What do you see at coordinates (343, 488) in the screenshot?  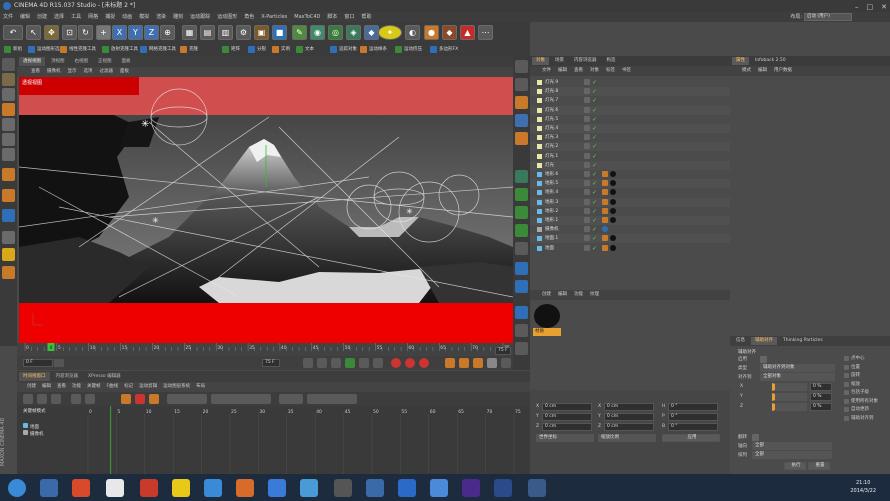 I see `taskbar-app-10-icon` at bounding box center [343, 488].